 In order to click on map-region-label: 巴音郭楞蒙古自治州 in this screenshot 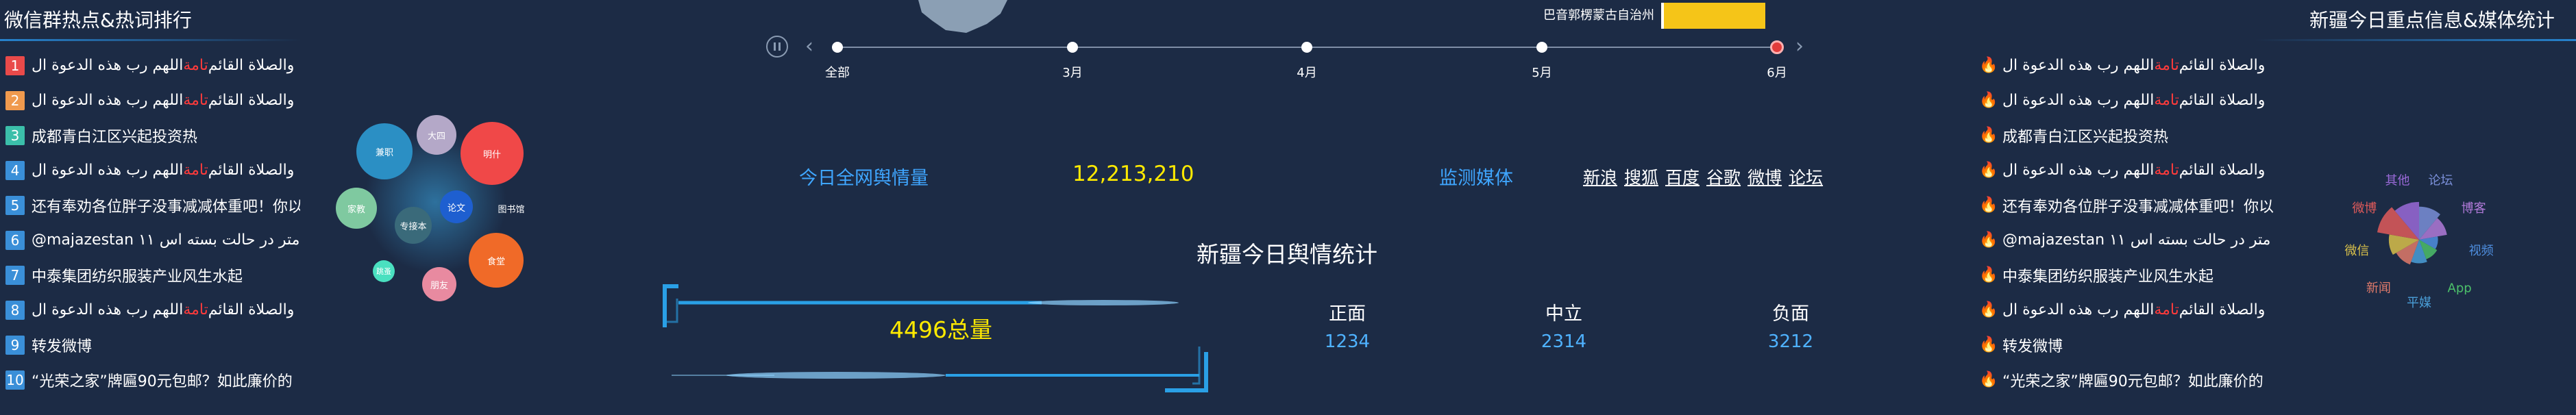, I will do `click(1599, 16)`.